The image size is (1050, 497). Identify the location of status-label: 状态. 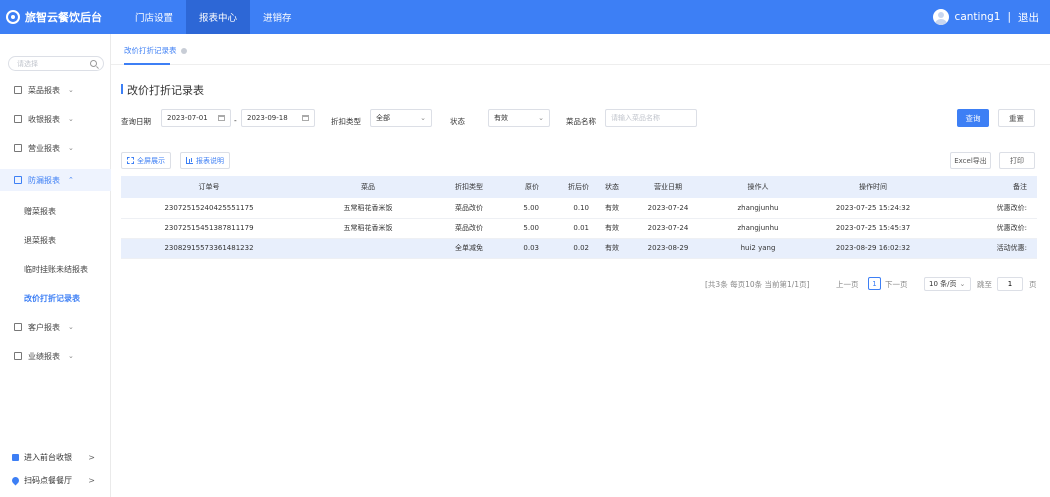
(457, 121).